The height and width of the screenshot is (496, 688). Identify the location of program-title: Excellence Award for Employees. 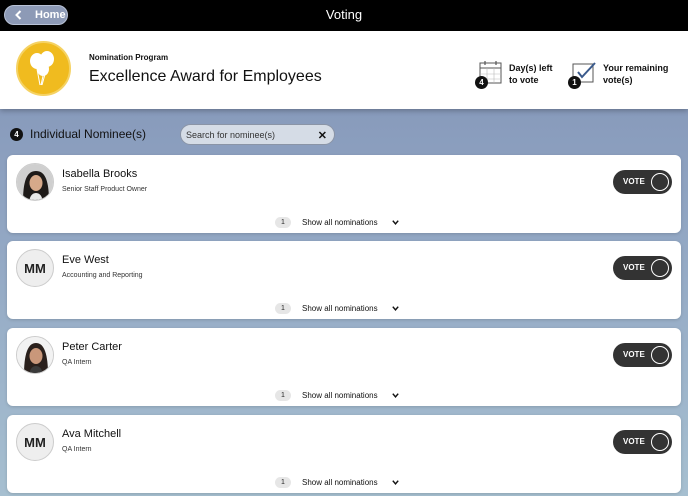
(205, 76).